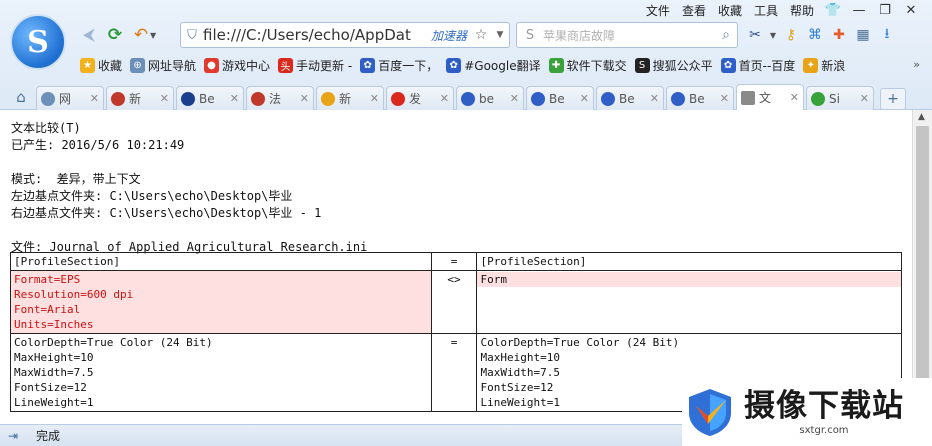 The width and height of the screenshot is (932, 446). I want to click on vertical-scrollbar: ▲, so click(922, 267).